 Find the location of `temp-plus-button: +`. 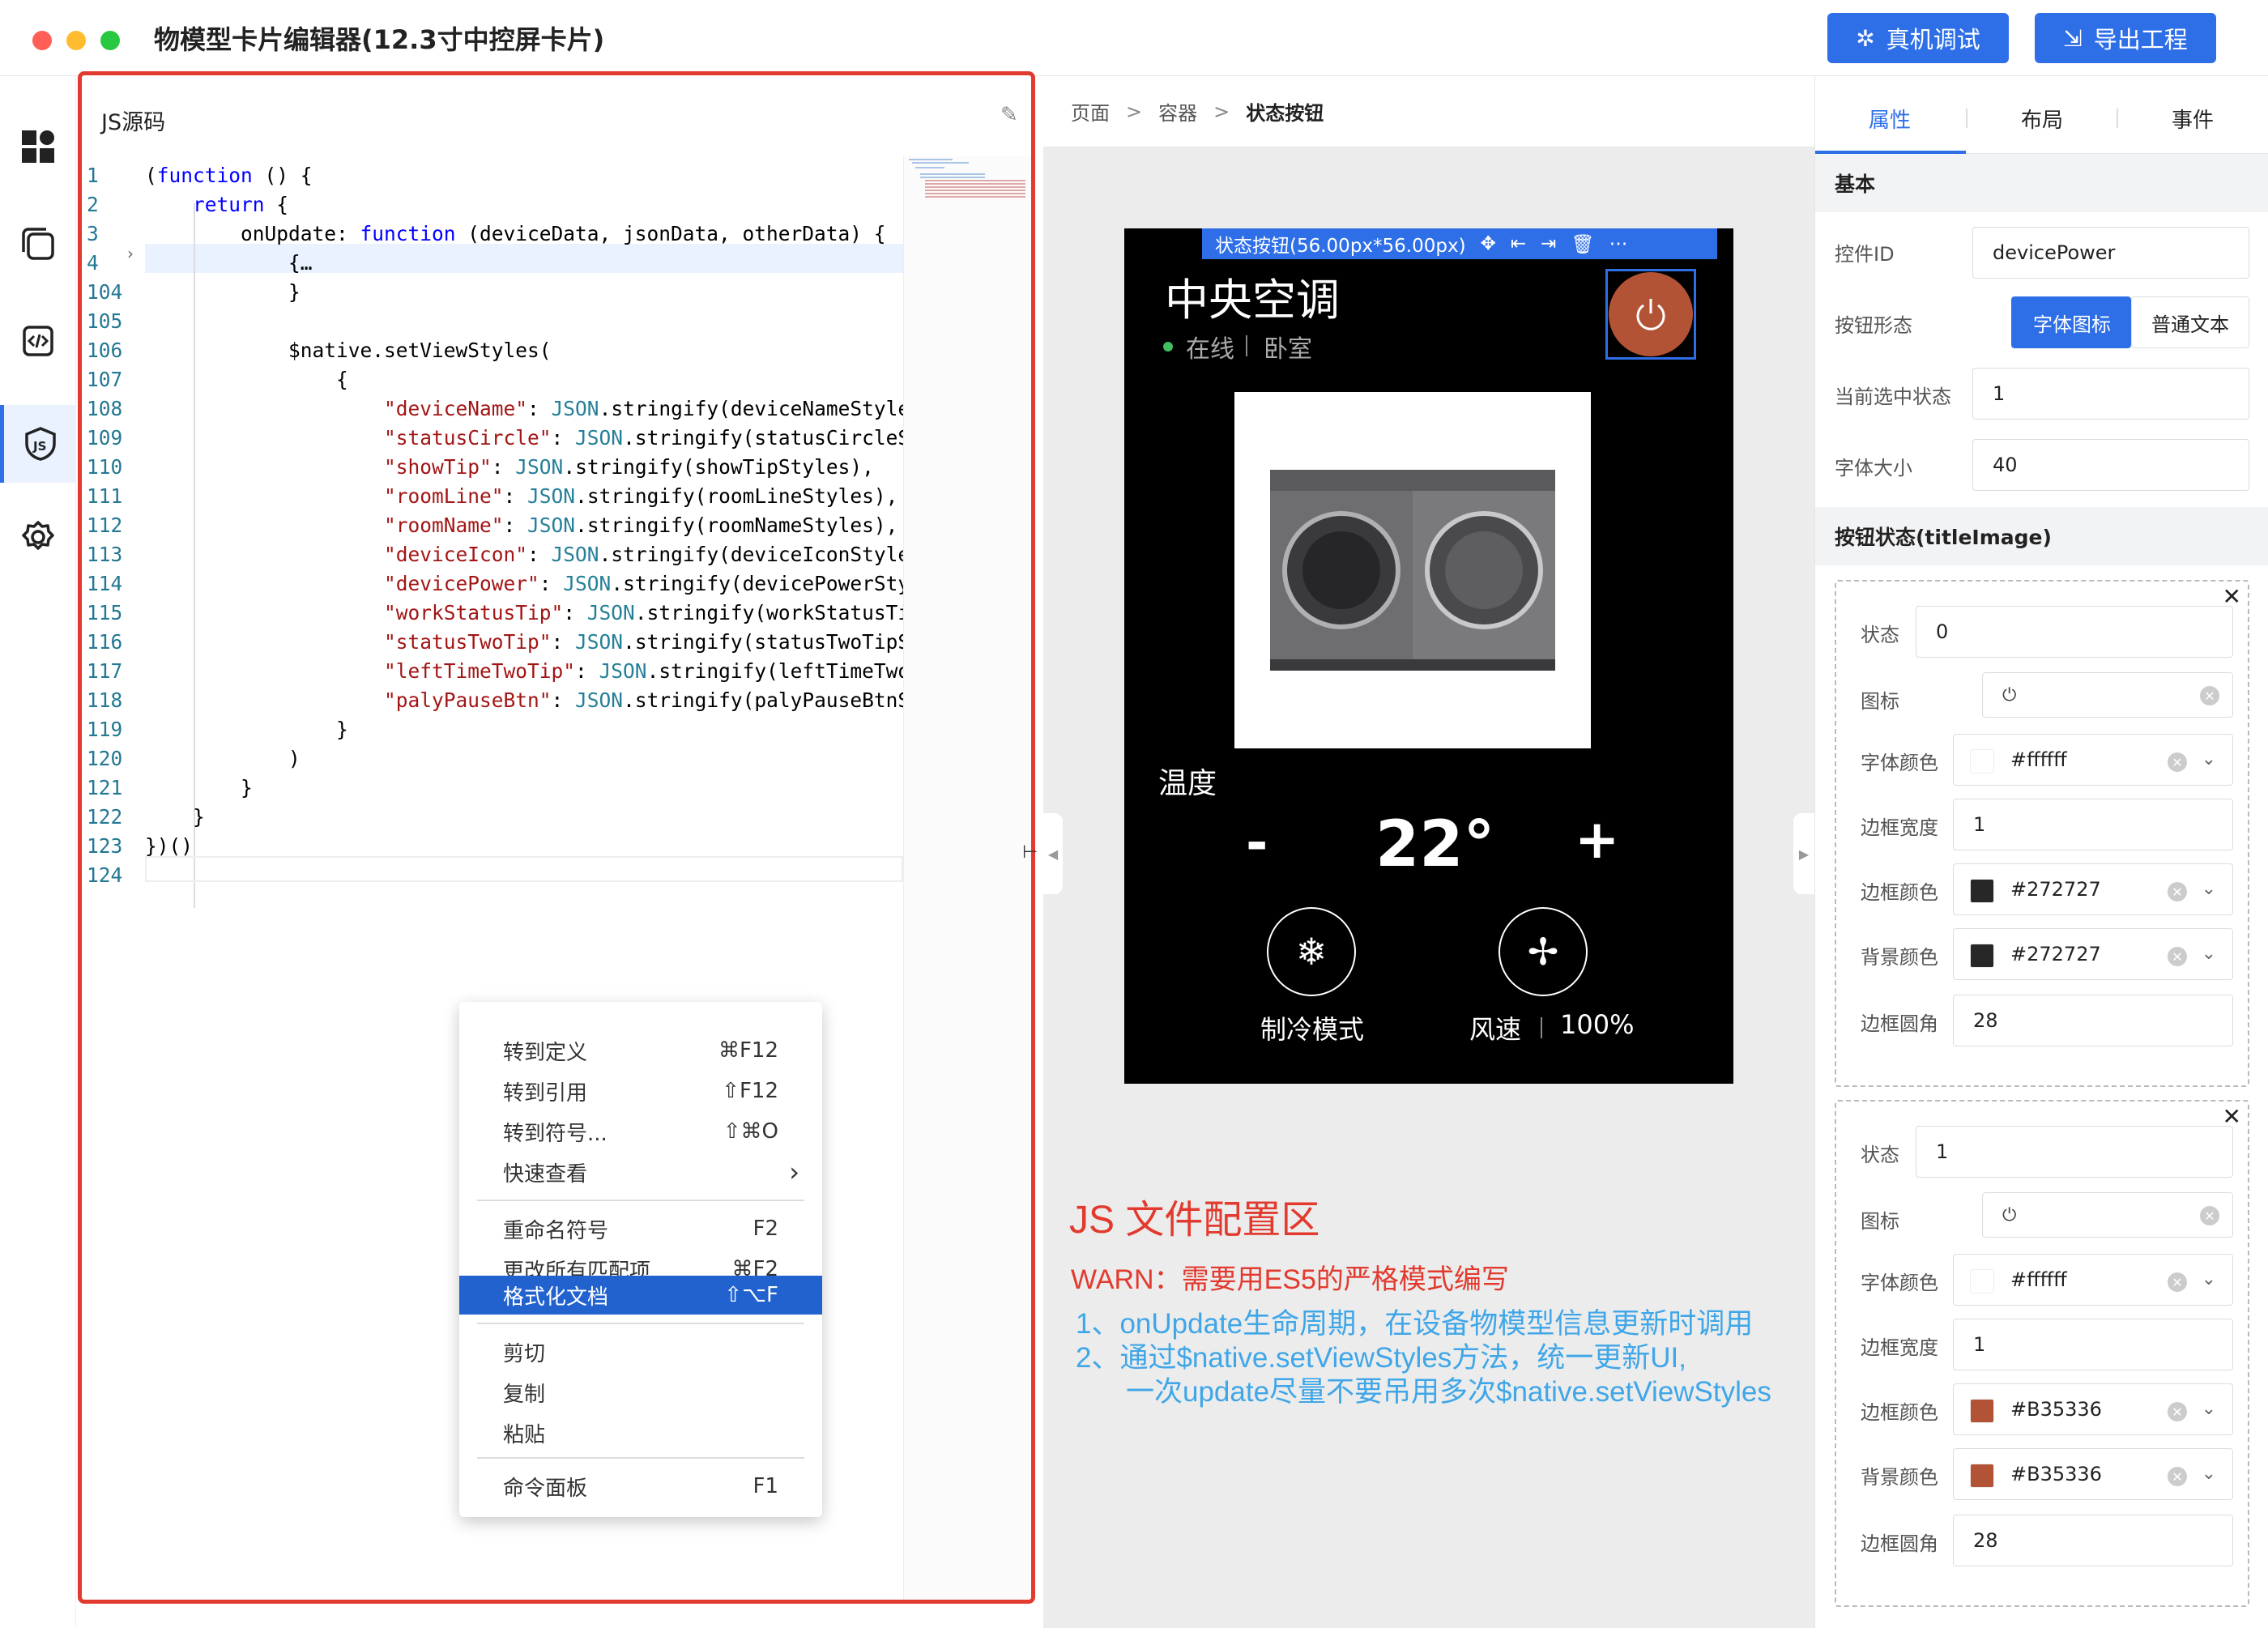

temp-plus-button: + is located at coordinates (1597, 839).